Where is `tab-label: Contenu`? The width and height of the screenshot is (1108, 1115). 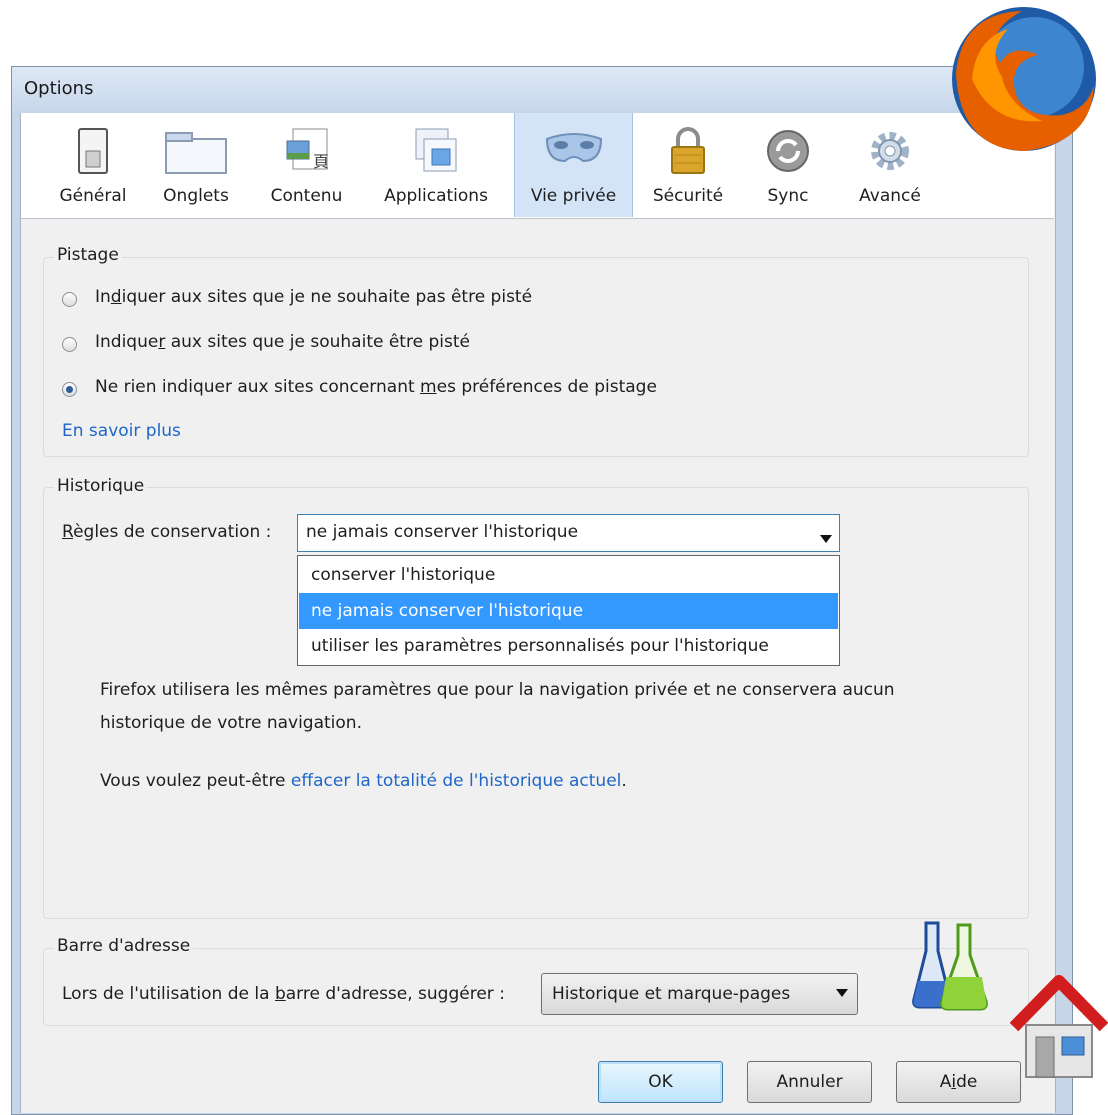
tab-label: Contenu is located at coordinates (306, 196).